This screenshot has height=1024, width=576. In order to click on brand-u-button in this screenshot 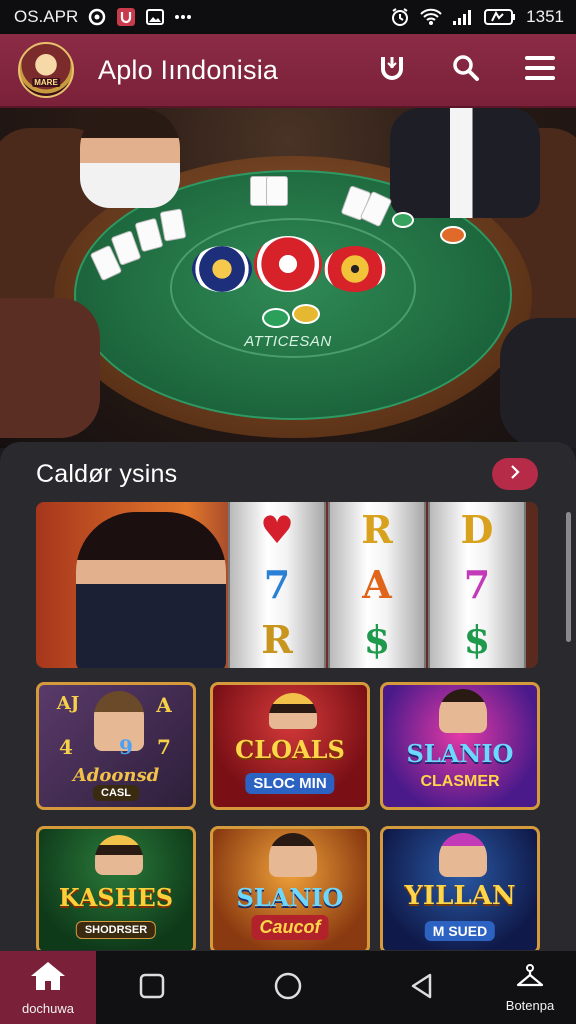, I will do `click(392, 70)`.